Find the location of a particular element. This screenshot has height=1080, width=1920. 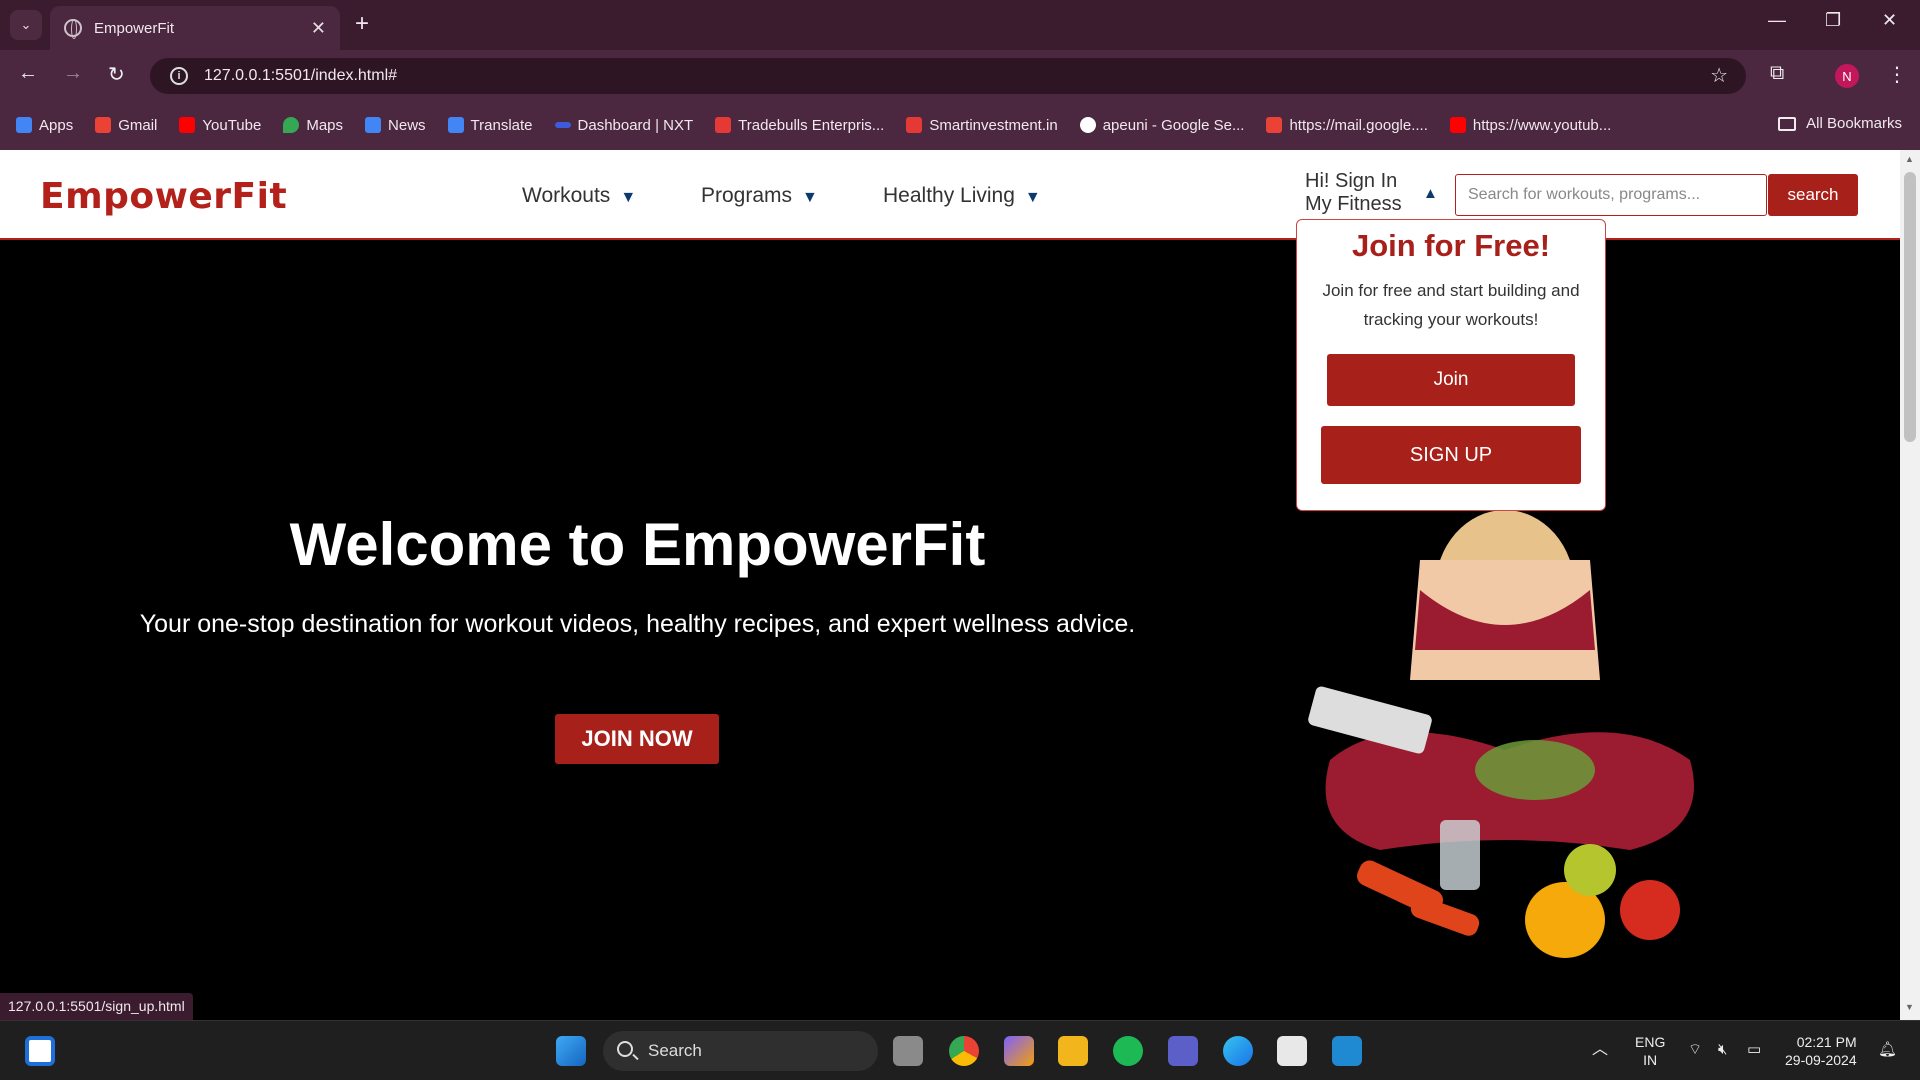

notifications-bell-icon: 🔔︎ is located at coordinates (1887, 1050).